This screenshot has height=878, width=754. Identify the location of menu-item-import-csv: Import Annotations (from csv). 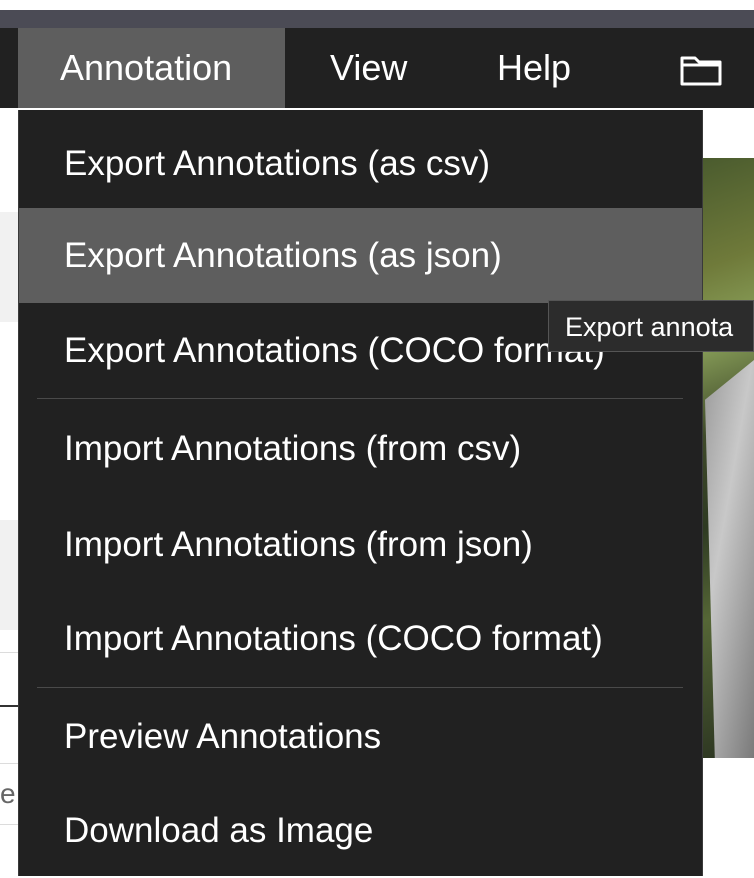
(360, 448).